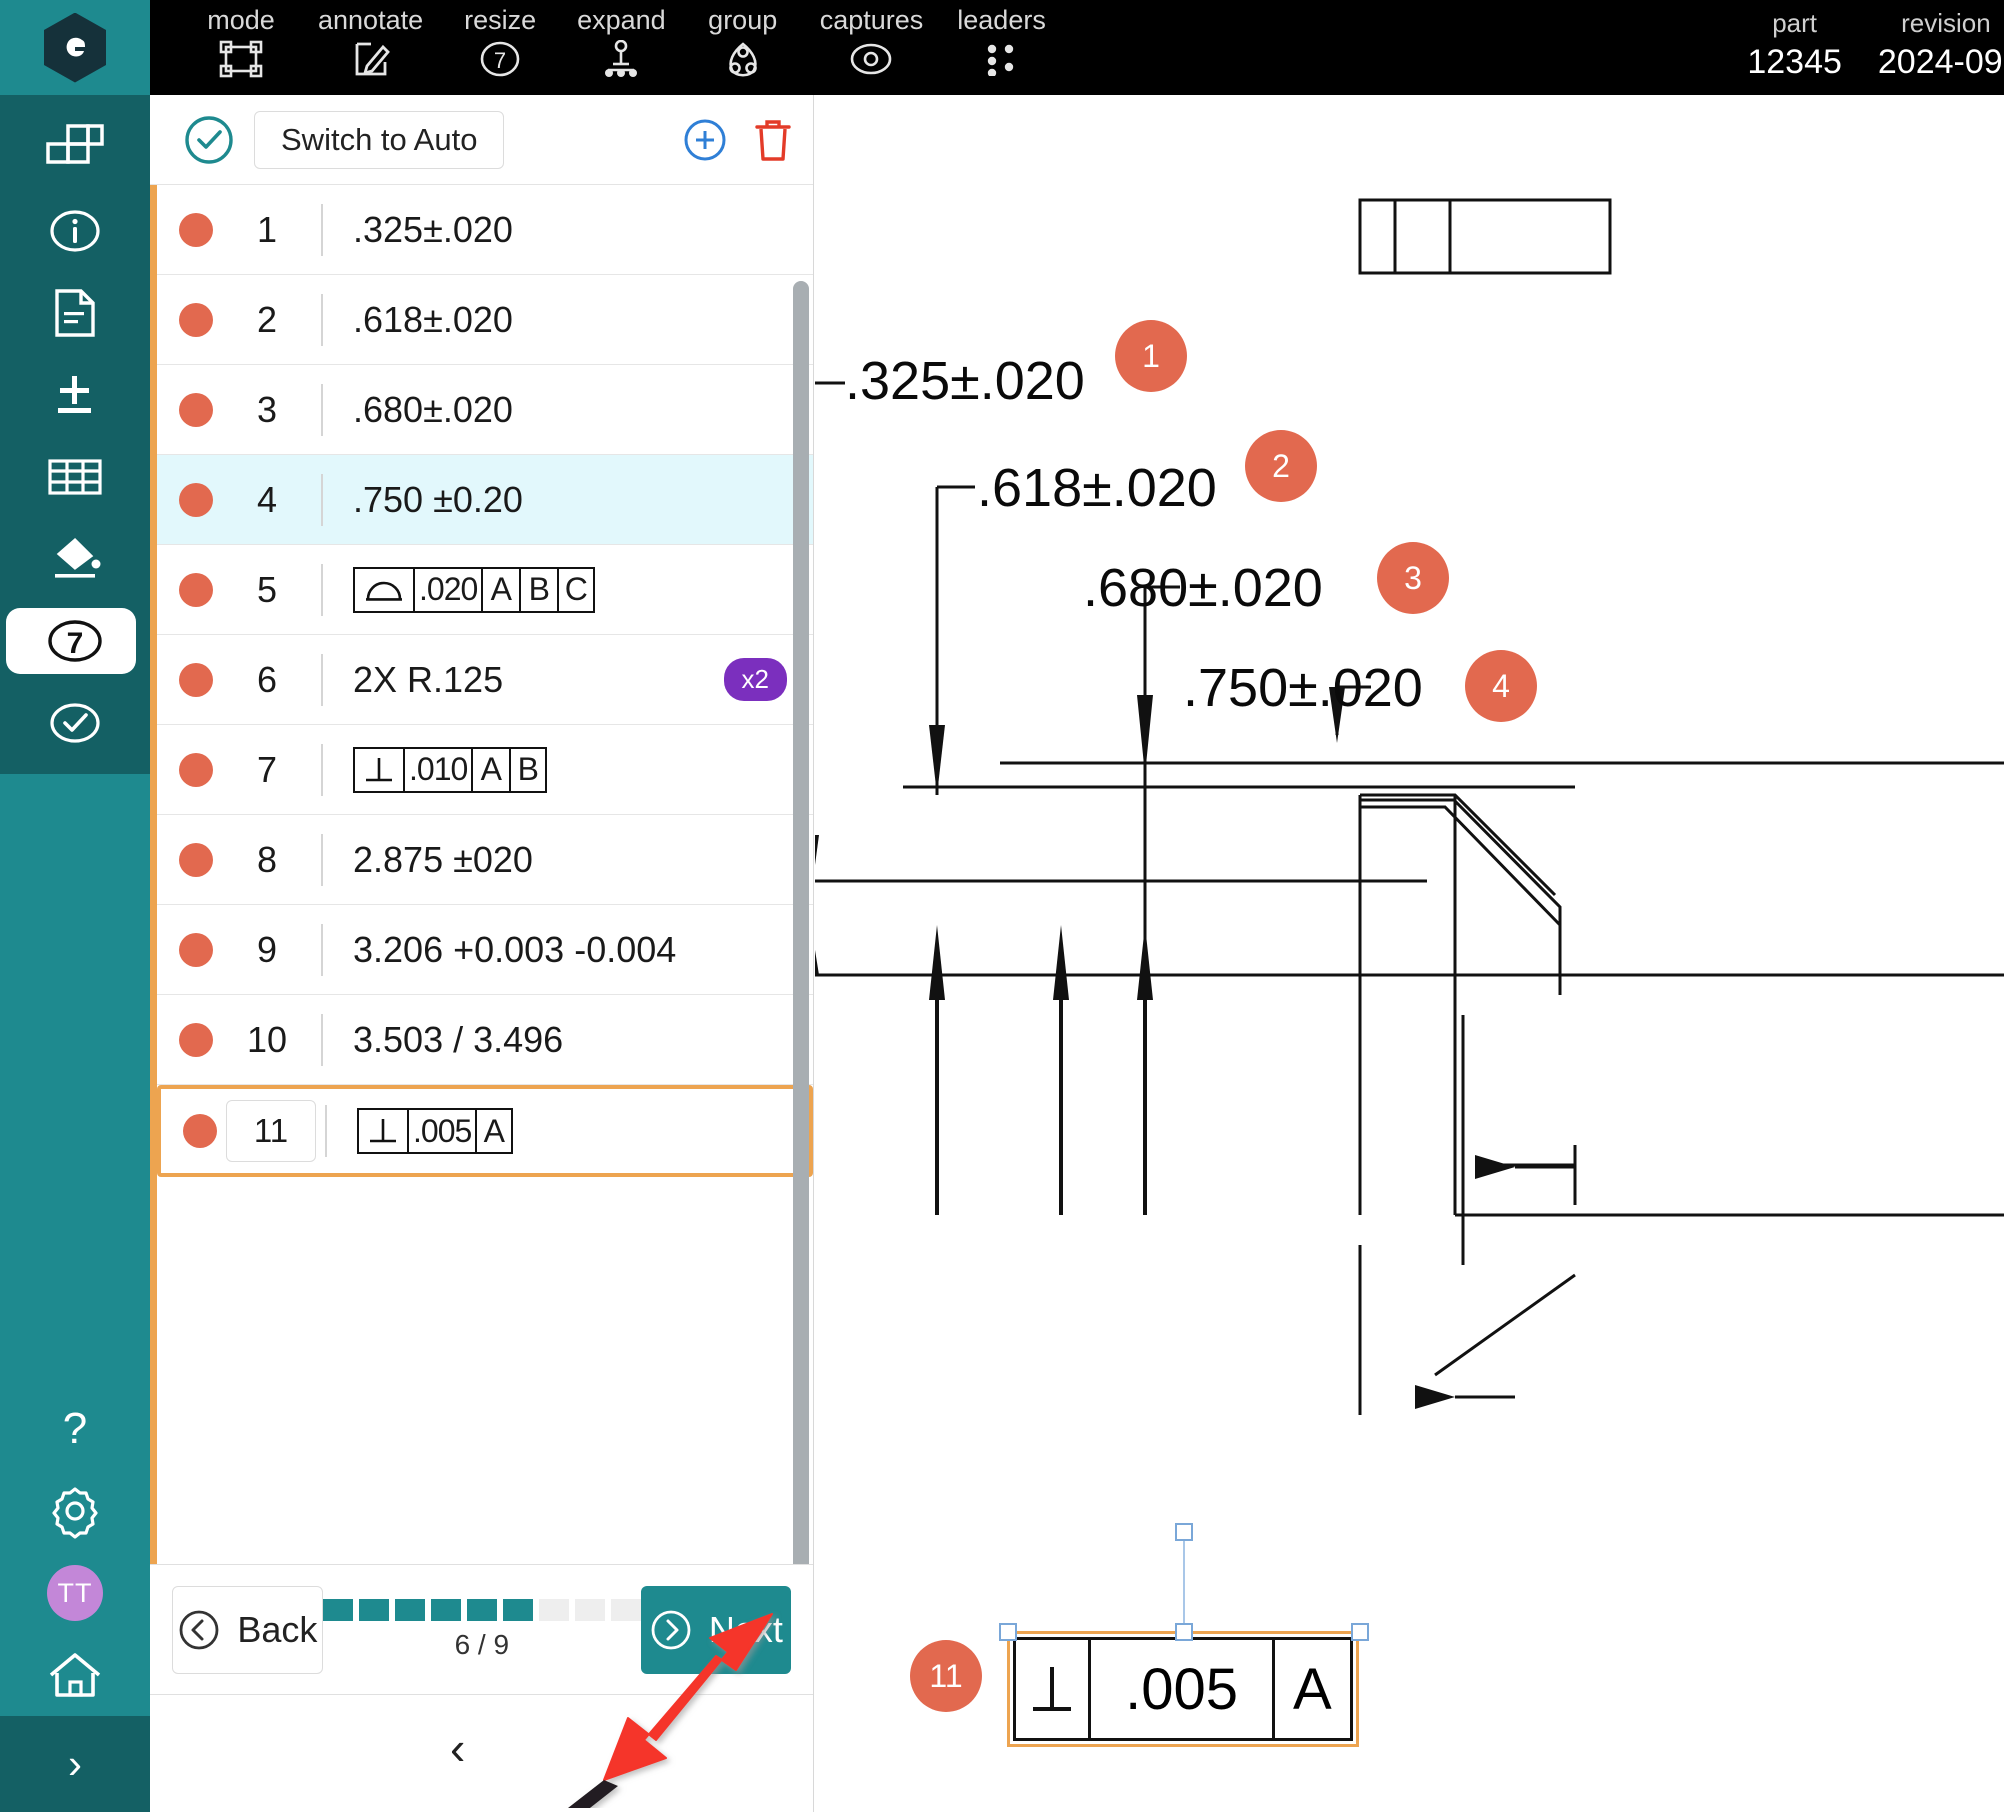 The image size is (2004, 1812). Describe the element at coordinates (500, 39) in the screenshot. I see `toolbar-resize: resize 7` at that location.